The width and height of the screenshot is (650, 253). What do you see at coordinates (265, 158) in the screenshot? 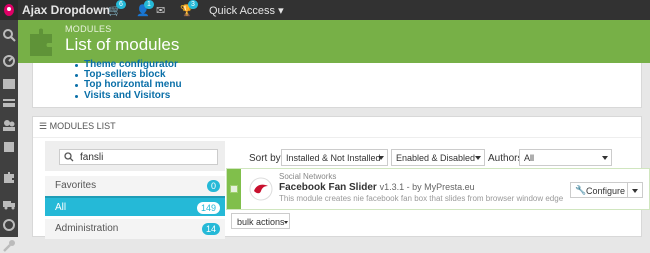
I see `sort-by-label: Sort by` at bounding box center [265, 158].